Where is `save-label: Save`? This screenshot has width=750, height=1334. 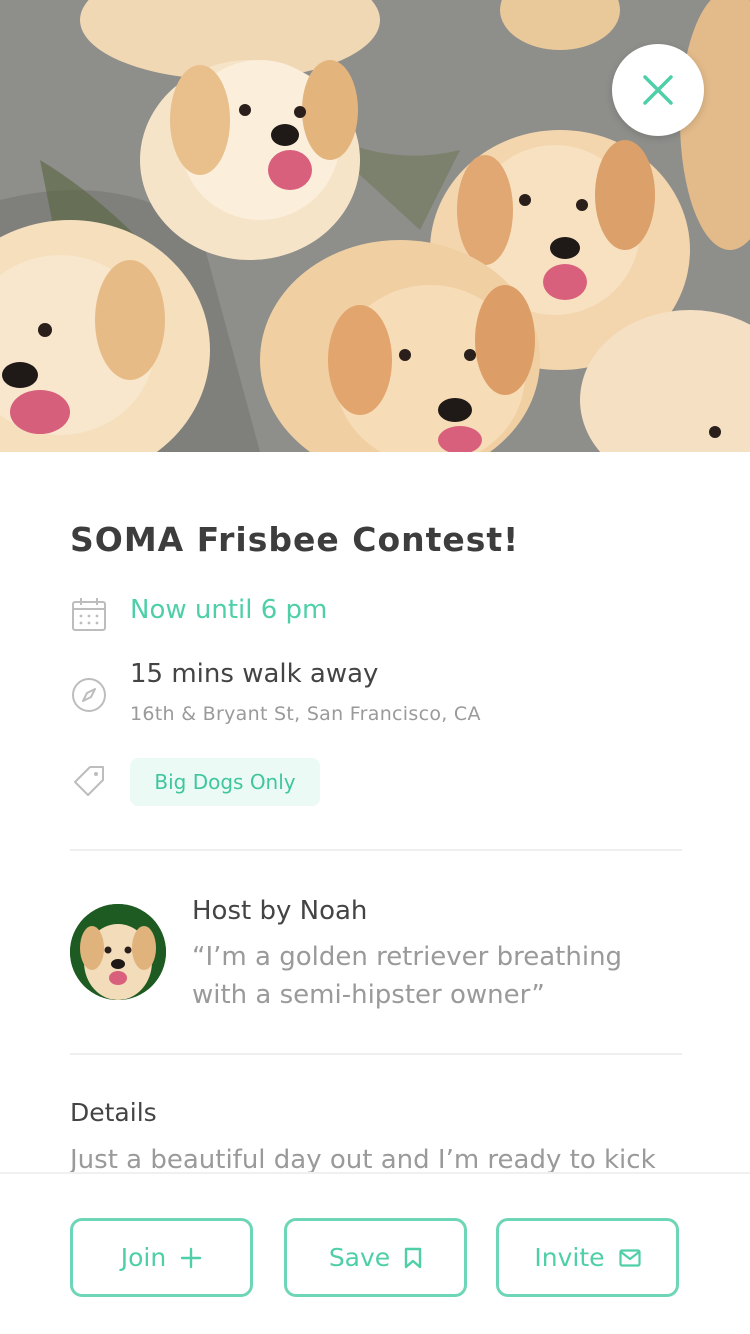 save-label: Save is located at coordinates (359, 1257).